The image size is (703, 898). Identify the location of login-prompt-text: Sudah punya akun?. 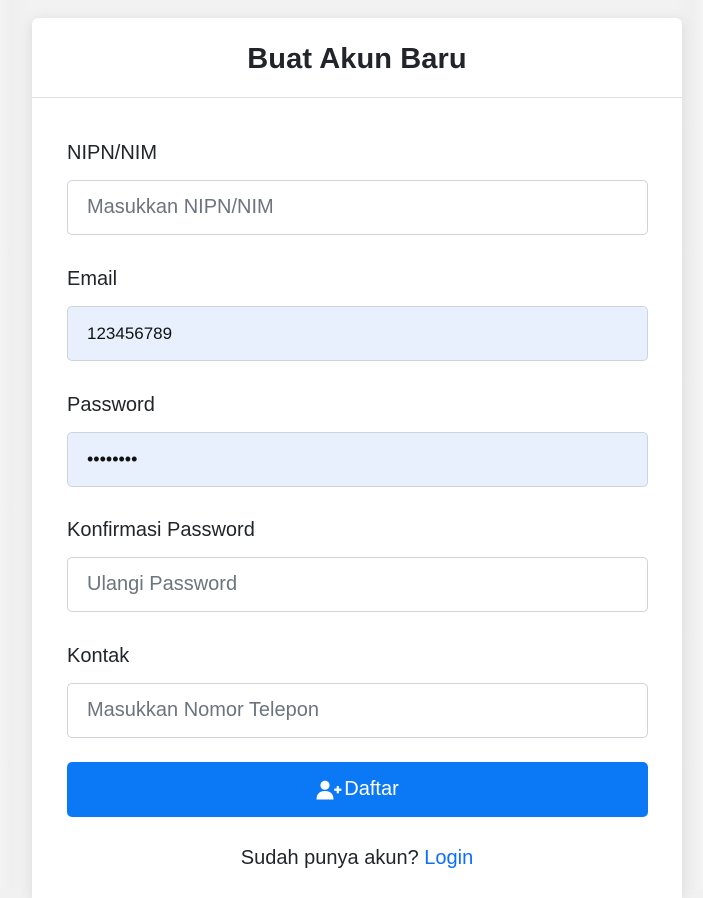
(329, 858).